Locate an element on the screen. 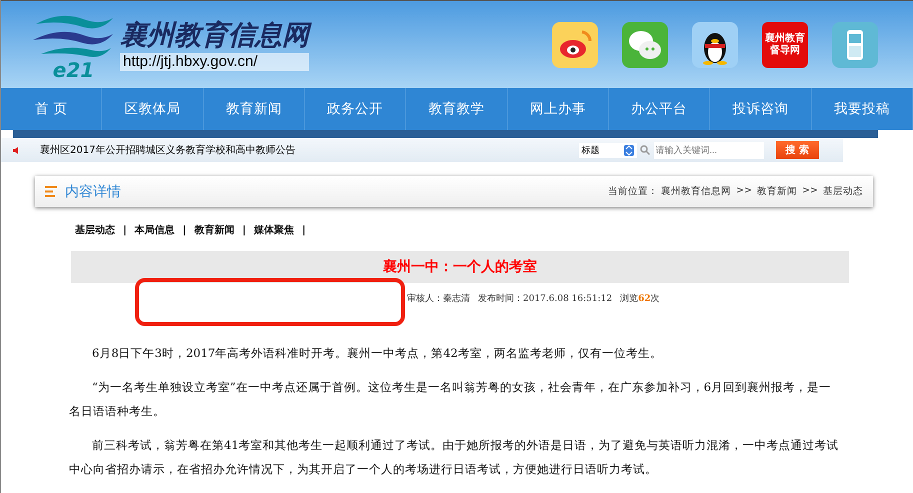 Image resolution: width=913 pixels, height=493 pixels. article-title: 襄州一中：一个人的考室 is located at coordinates (460, 267).